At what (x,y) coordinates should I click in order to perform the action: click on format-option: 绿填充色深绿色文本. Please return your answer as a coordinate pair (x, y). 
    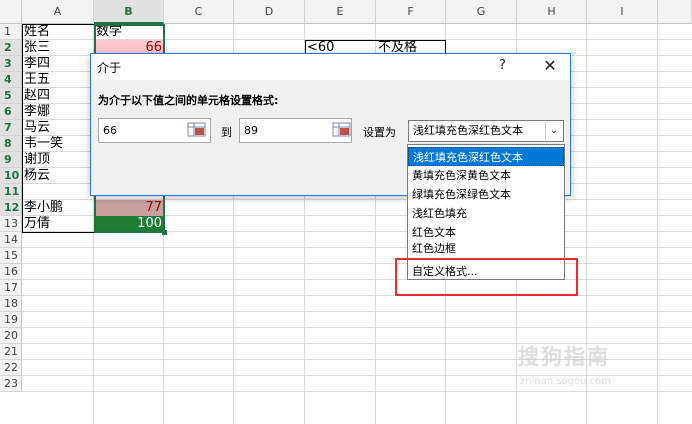
    Looking at the image, I should click on (486, 194).